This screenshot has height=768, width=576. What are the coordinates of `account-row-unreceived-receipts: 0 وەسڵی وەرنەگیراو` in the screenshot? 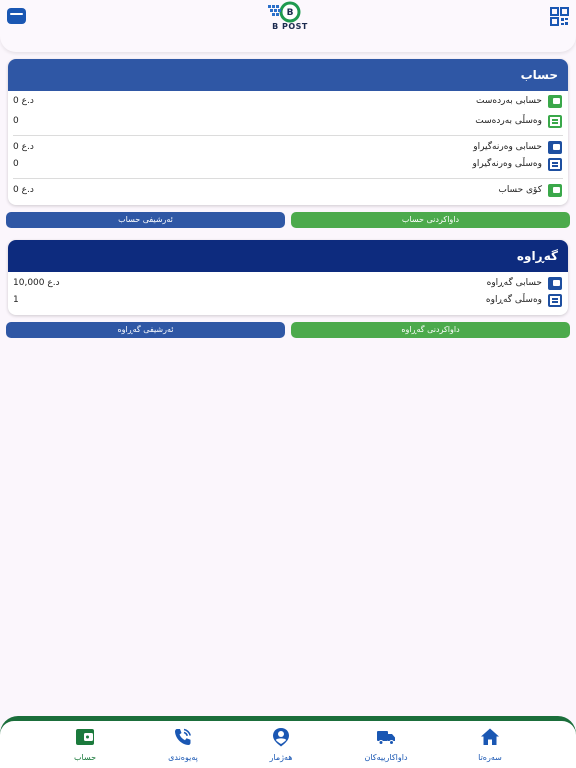 It's located at (288, 166).